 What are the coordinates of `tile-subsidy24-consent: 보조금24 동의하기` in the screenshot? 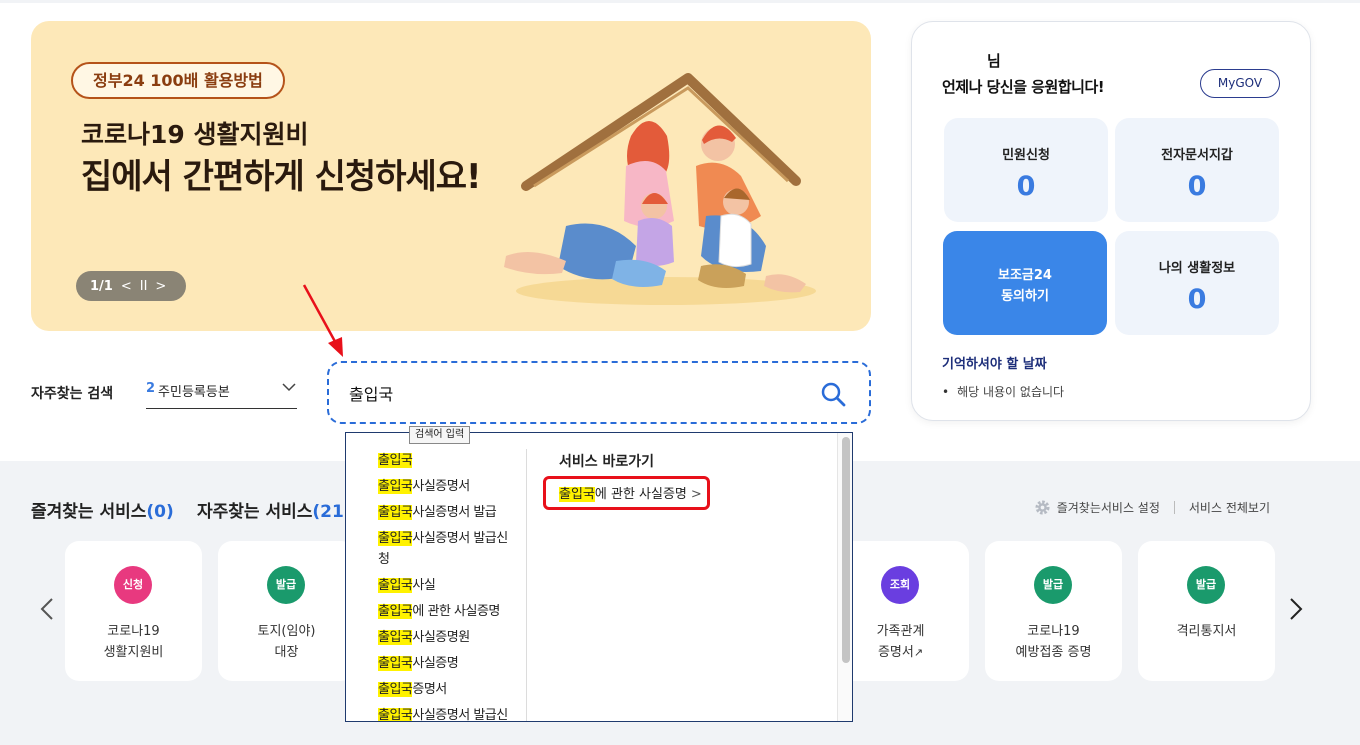 It's located at (1025, 283).